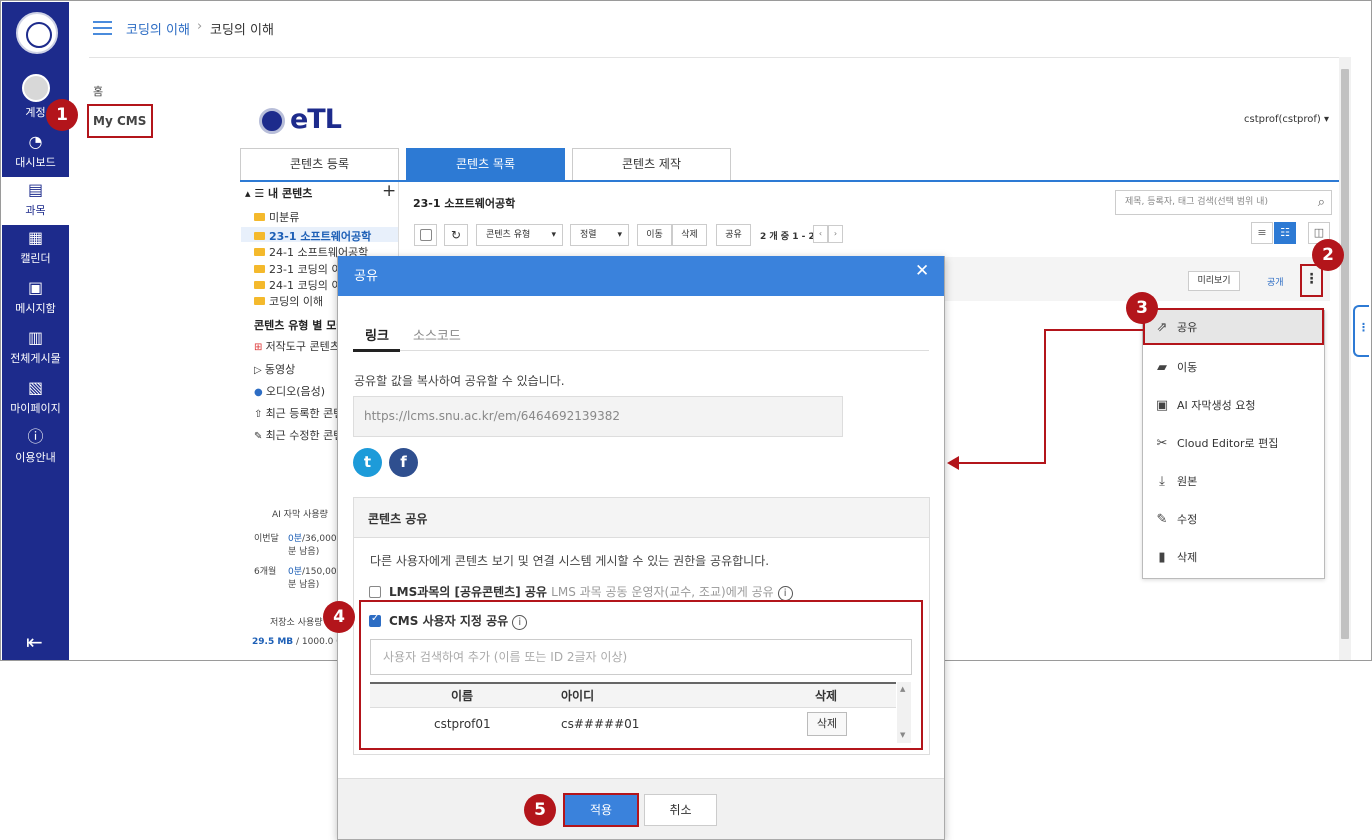 The height and width of the screenshot is (840, 1372). I want to click on move-button: 이동, so click(654, 235).